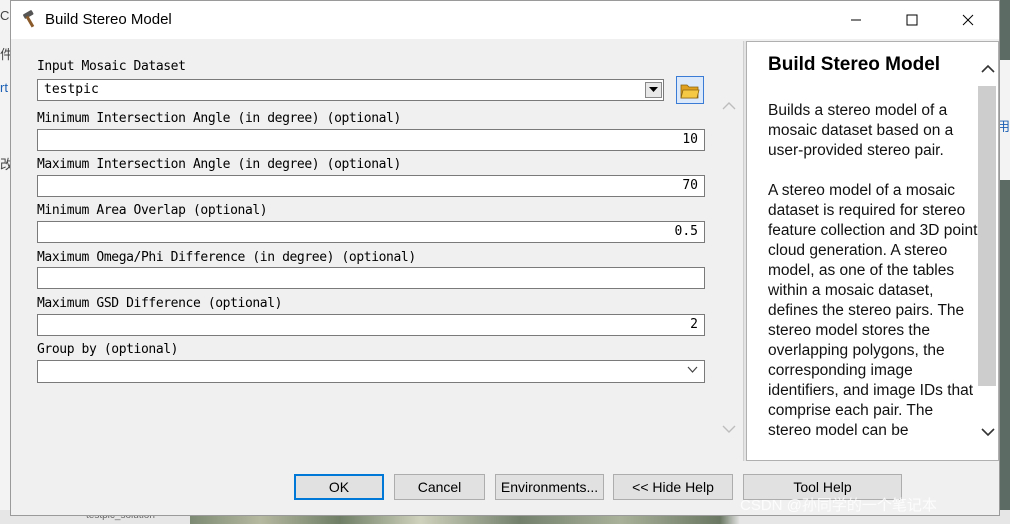  Describe the element at coordinates (987, 236) in the screenshot. I see `help-scrollbar-thumb` at that location.